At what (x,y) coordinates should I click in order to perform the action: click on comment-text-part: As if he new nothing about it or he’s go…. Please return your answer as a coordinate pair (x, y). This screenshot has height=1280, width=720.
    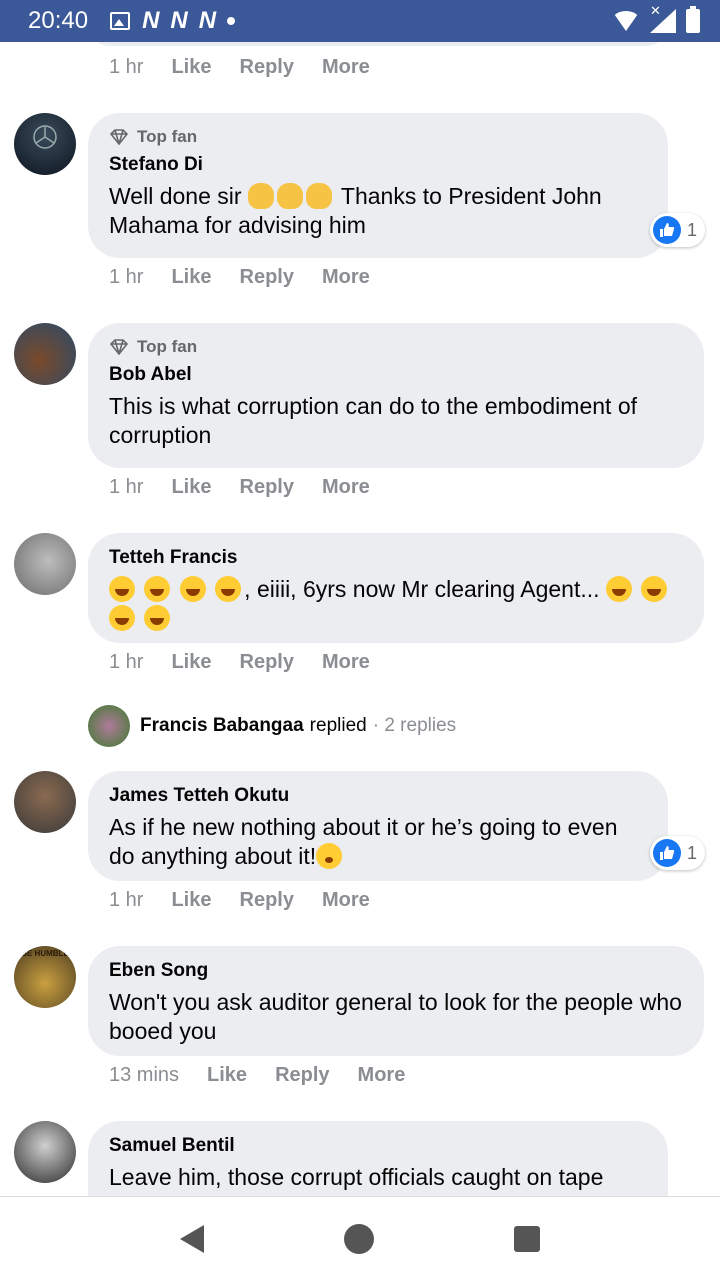
    Looking at the image, I should click on (363, 841).